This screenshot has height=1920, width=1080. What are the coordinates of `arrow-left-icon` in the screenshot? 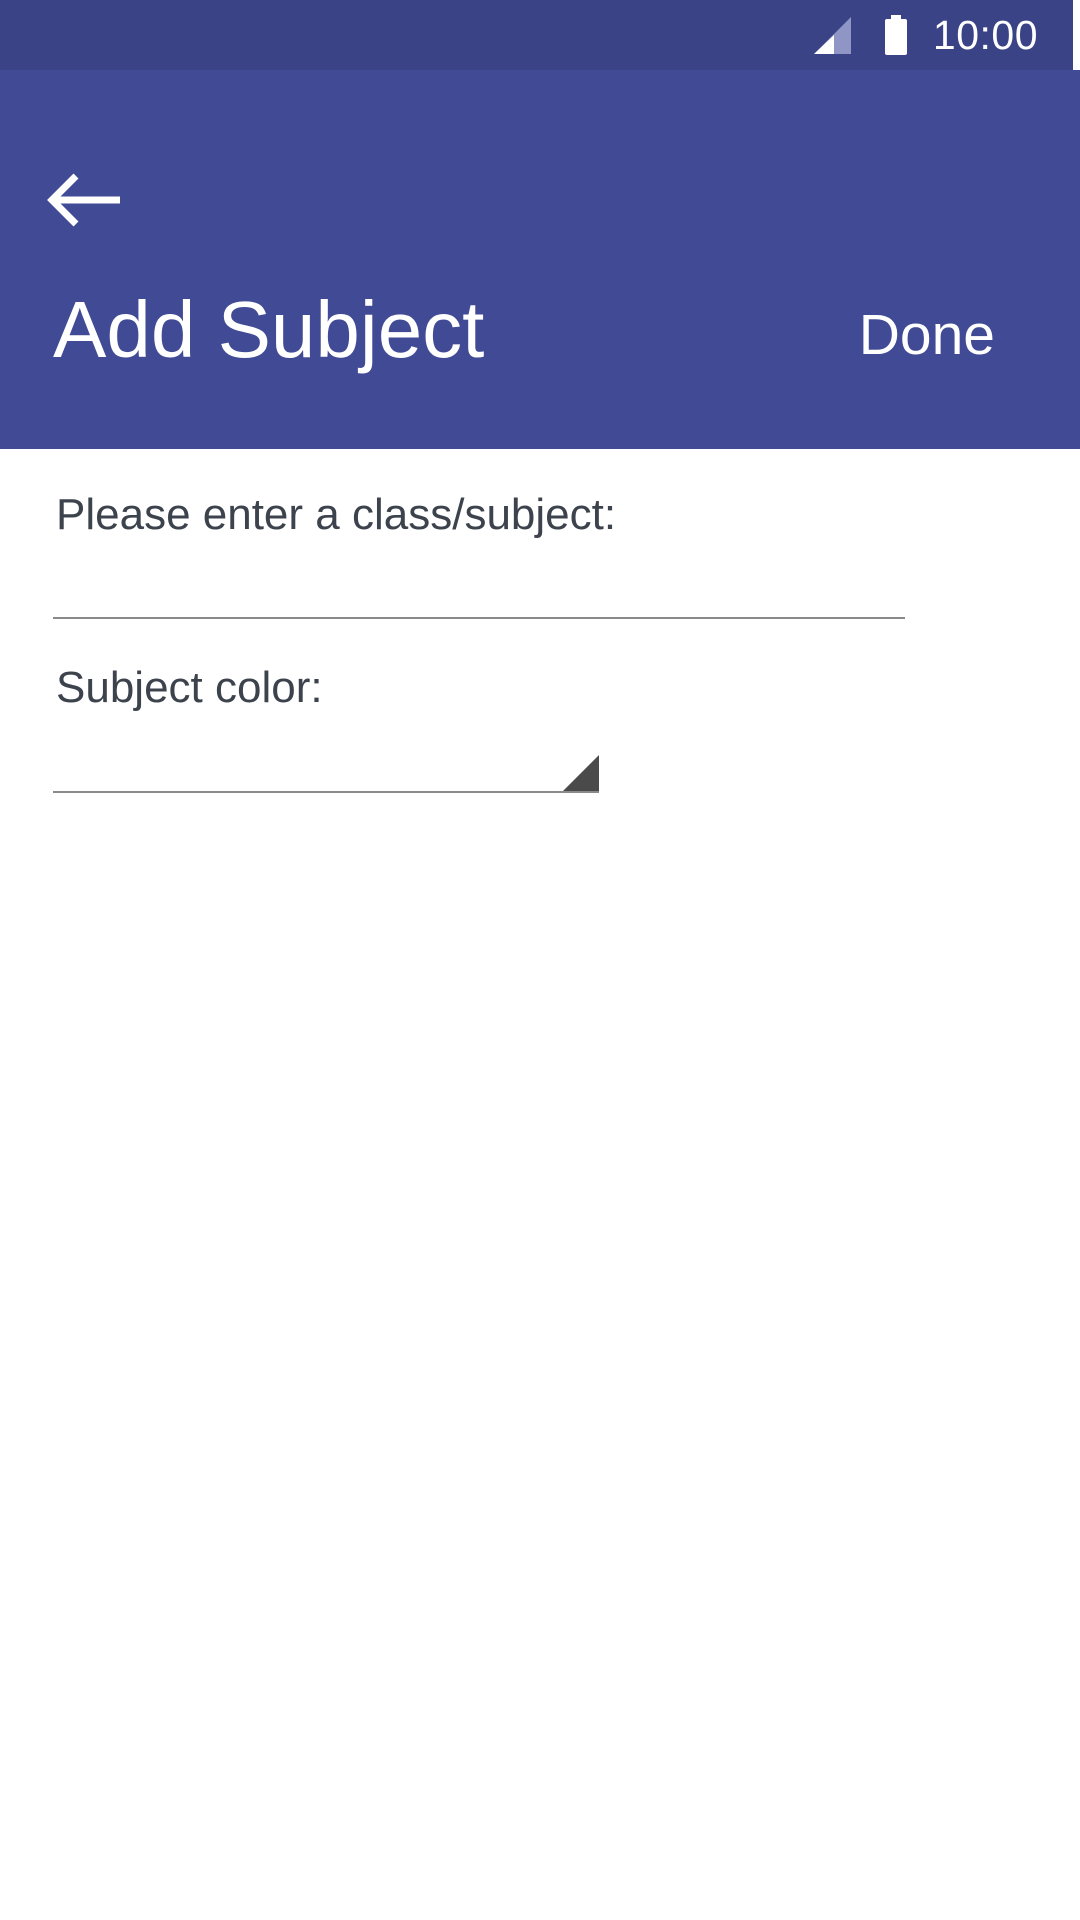 It's located at (83, 200).